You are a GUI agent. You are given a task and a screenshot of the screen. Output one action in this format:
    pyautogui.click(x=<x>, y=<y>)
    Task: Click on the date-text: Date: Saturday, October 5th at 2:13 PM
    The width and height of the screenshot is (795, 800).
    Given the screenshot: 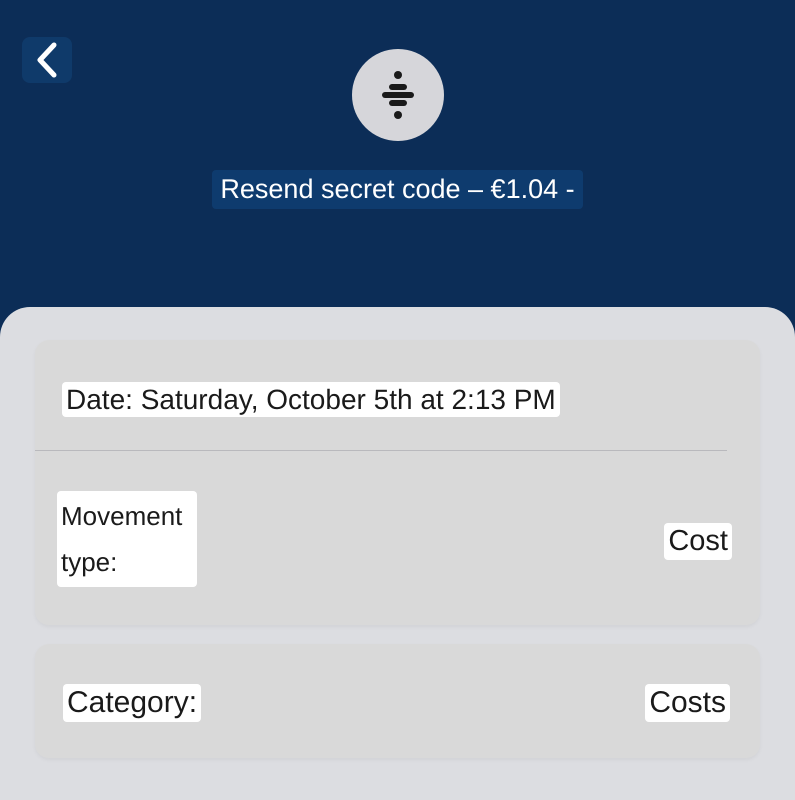 What is the action you would take?
    pyautogui.click(x=311, y=399)
    